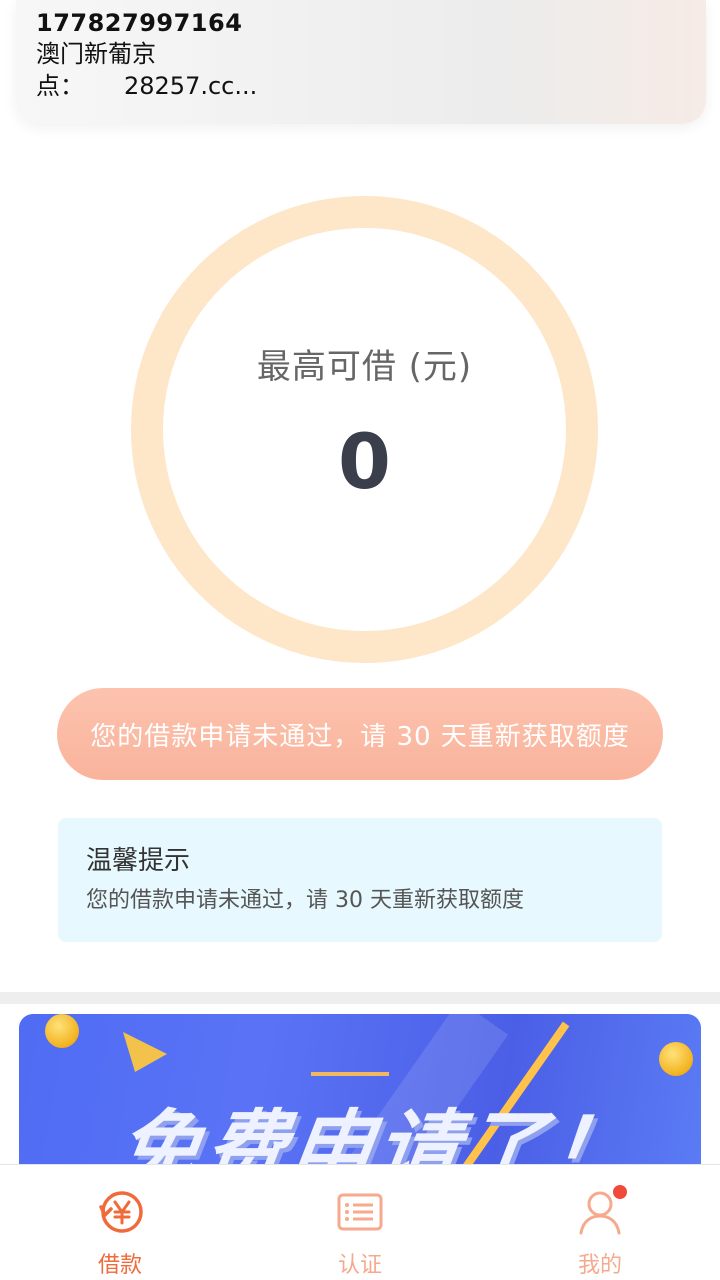 The image size is (720, 1280). What do you see at coordinates (360, 734) in the screenshot?
I see `loan-status-button: 您的借款申请未通过，请 30 天重新获取额度` at bounding box center [360, 734].